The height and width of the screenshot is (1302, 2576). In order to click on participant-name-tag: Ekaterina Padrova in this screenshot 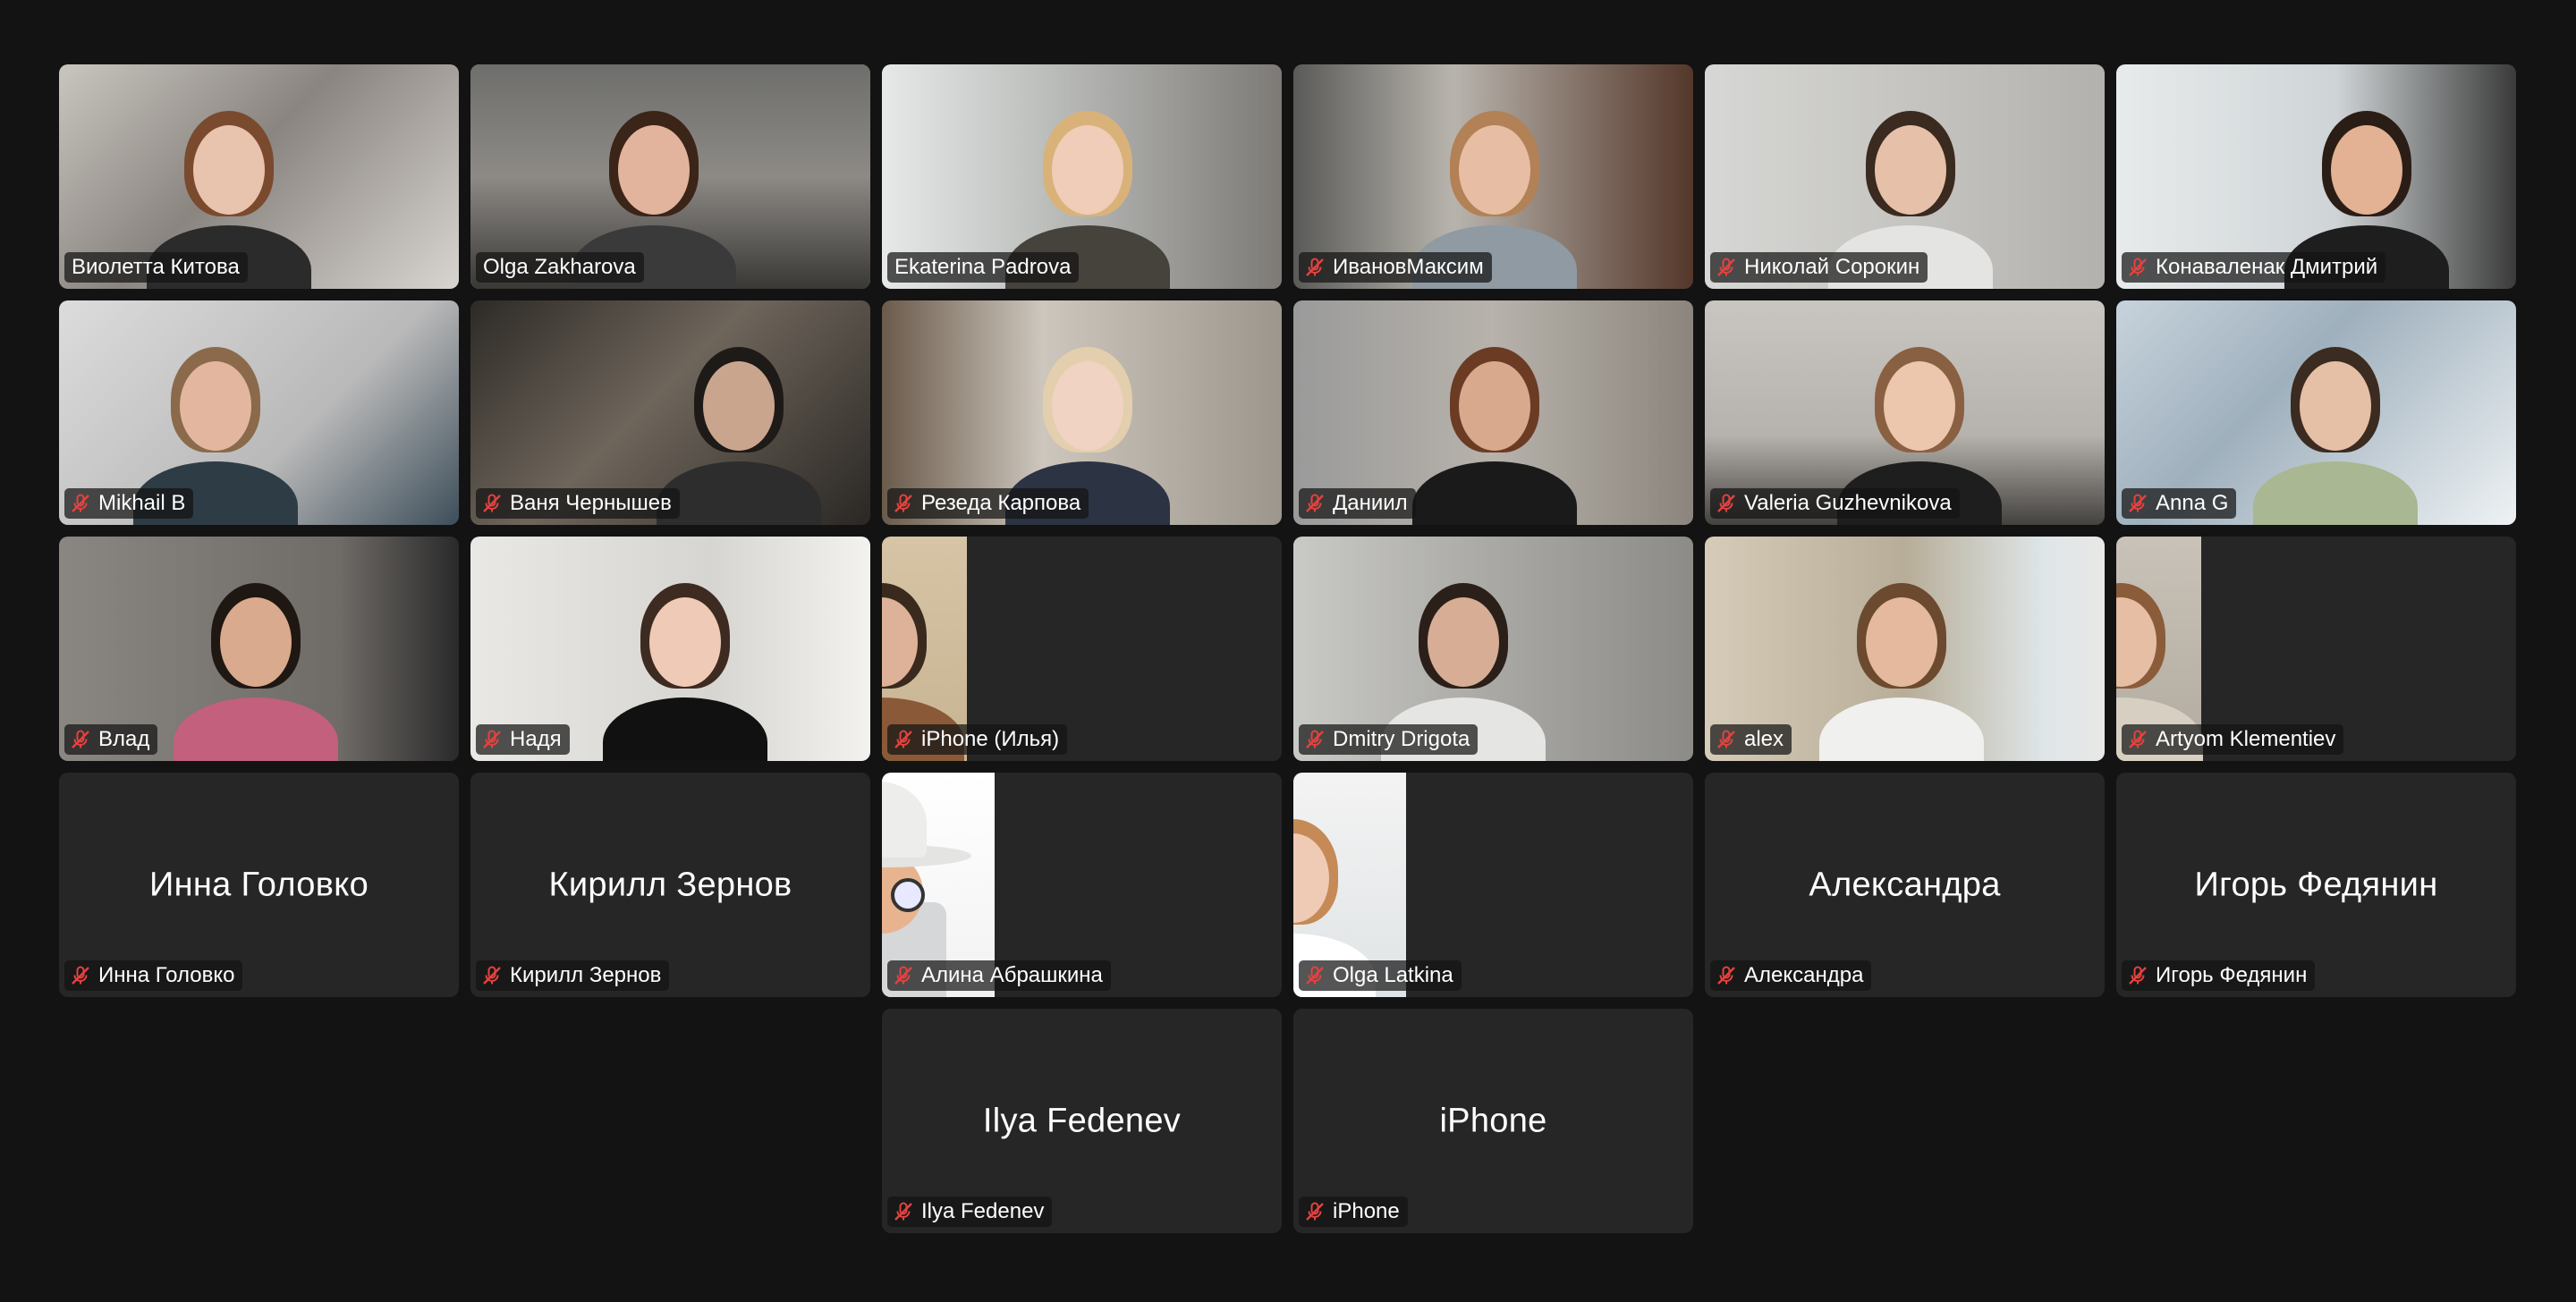, I will do `click(983, 267)`.